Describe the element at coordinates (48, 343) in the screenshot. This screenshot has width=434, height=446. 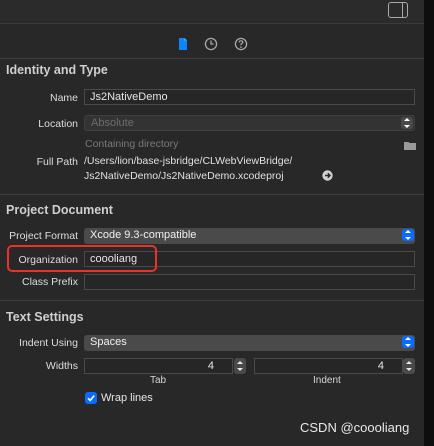
I see `indent-using-label: Indent Using` at that location.